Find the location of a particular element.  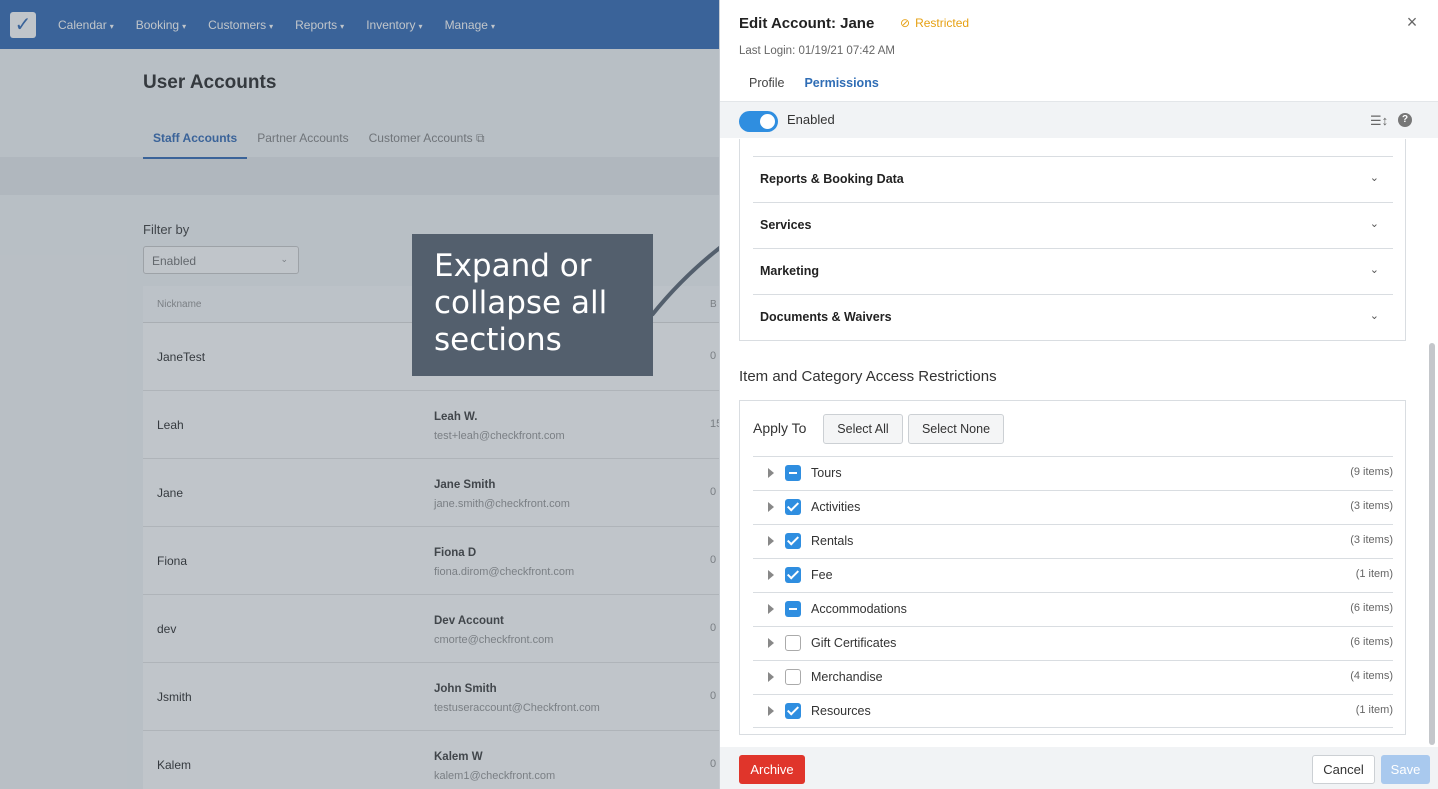

category-name: Fee is located at coordinates (822, 575).